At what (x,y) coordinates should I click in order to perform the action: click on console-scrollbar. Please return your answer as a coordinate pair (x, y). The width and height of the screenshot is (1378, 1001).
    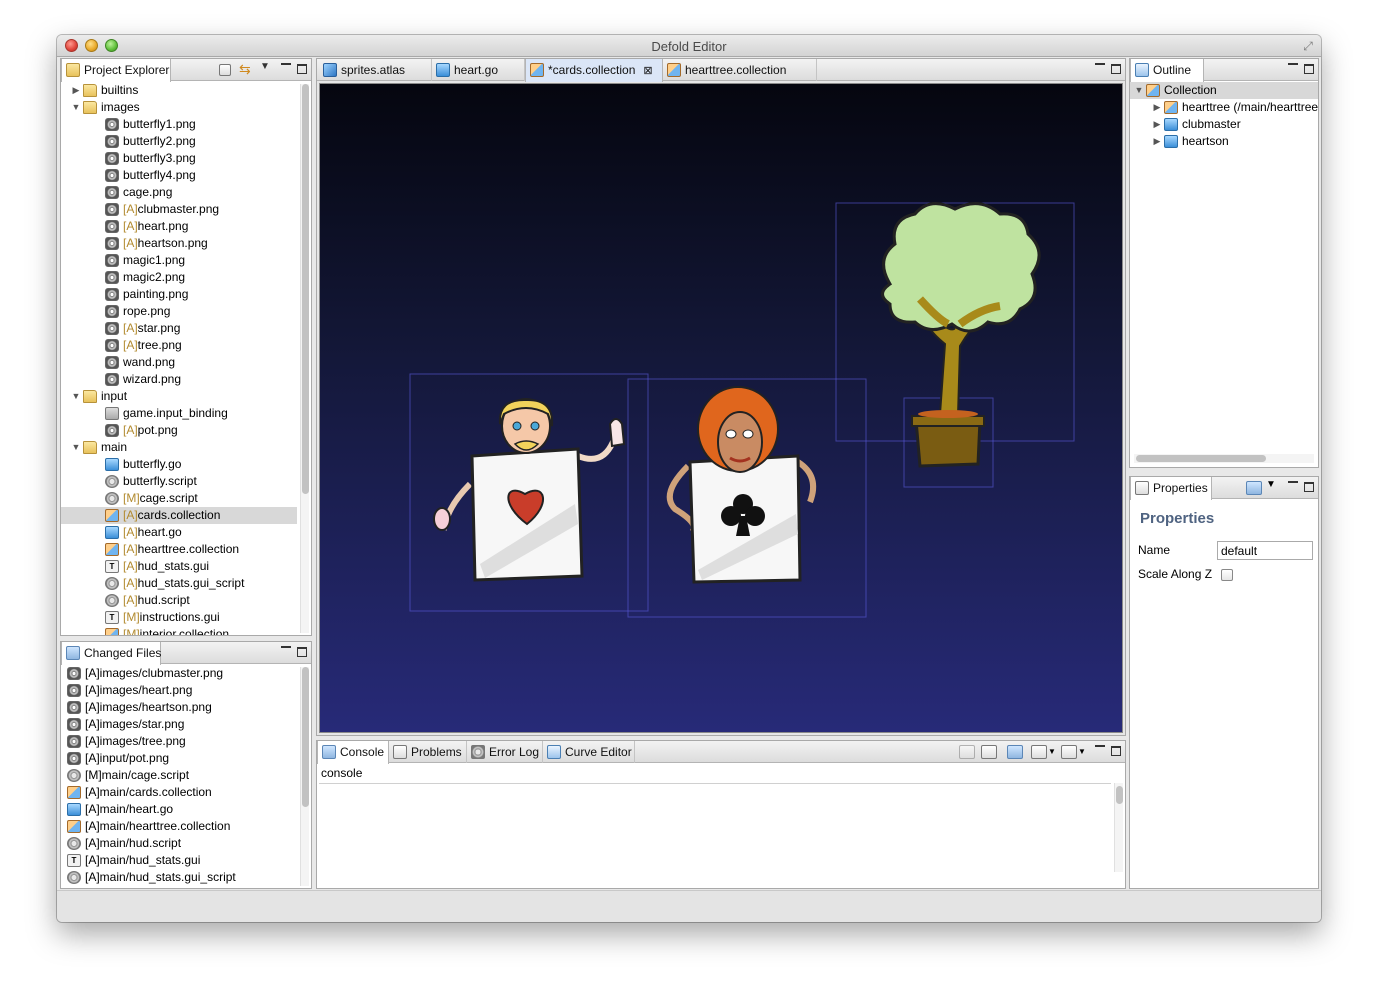
    Looking at the image, I should click on (1118, 827).